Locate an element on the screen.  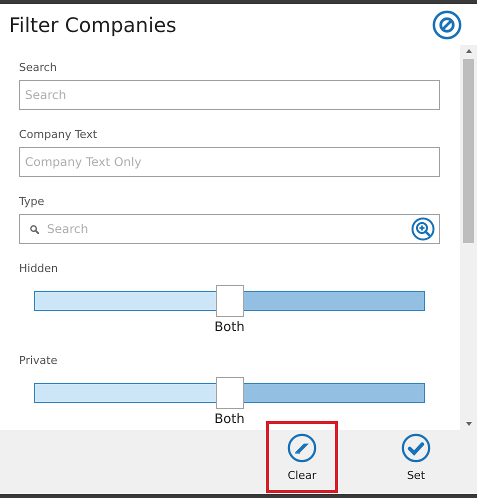
eraser-icon is located at coordinates (302, 447).